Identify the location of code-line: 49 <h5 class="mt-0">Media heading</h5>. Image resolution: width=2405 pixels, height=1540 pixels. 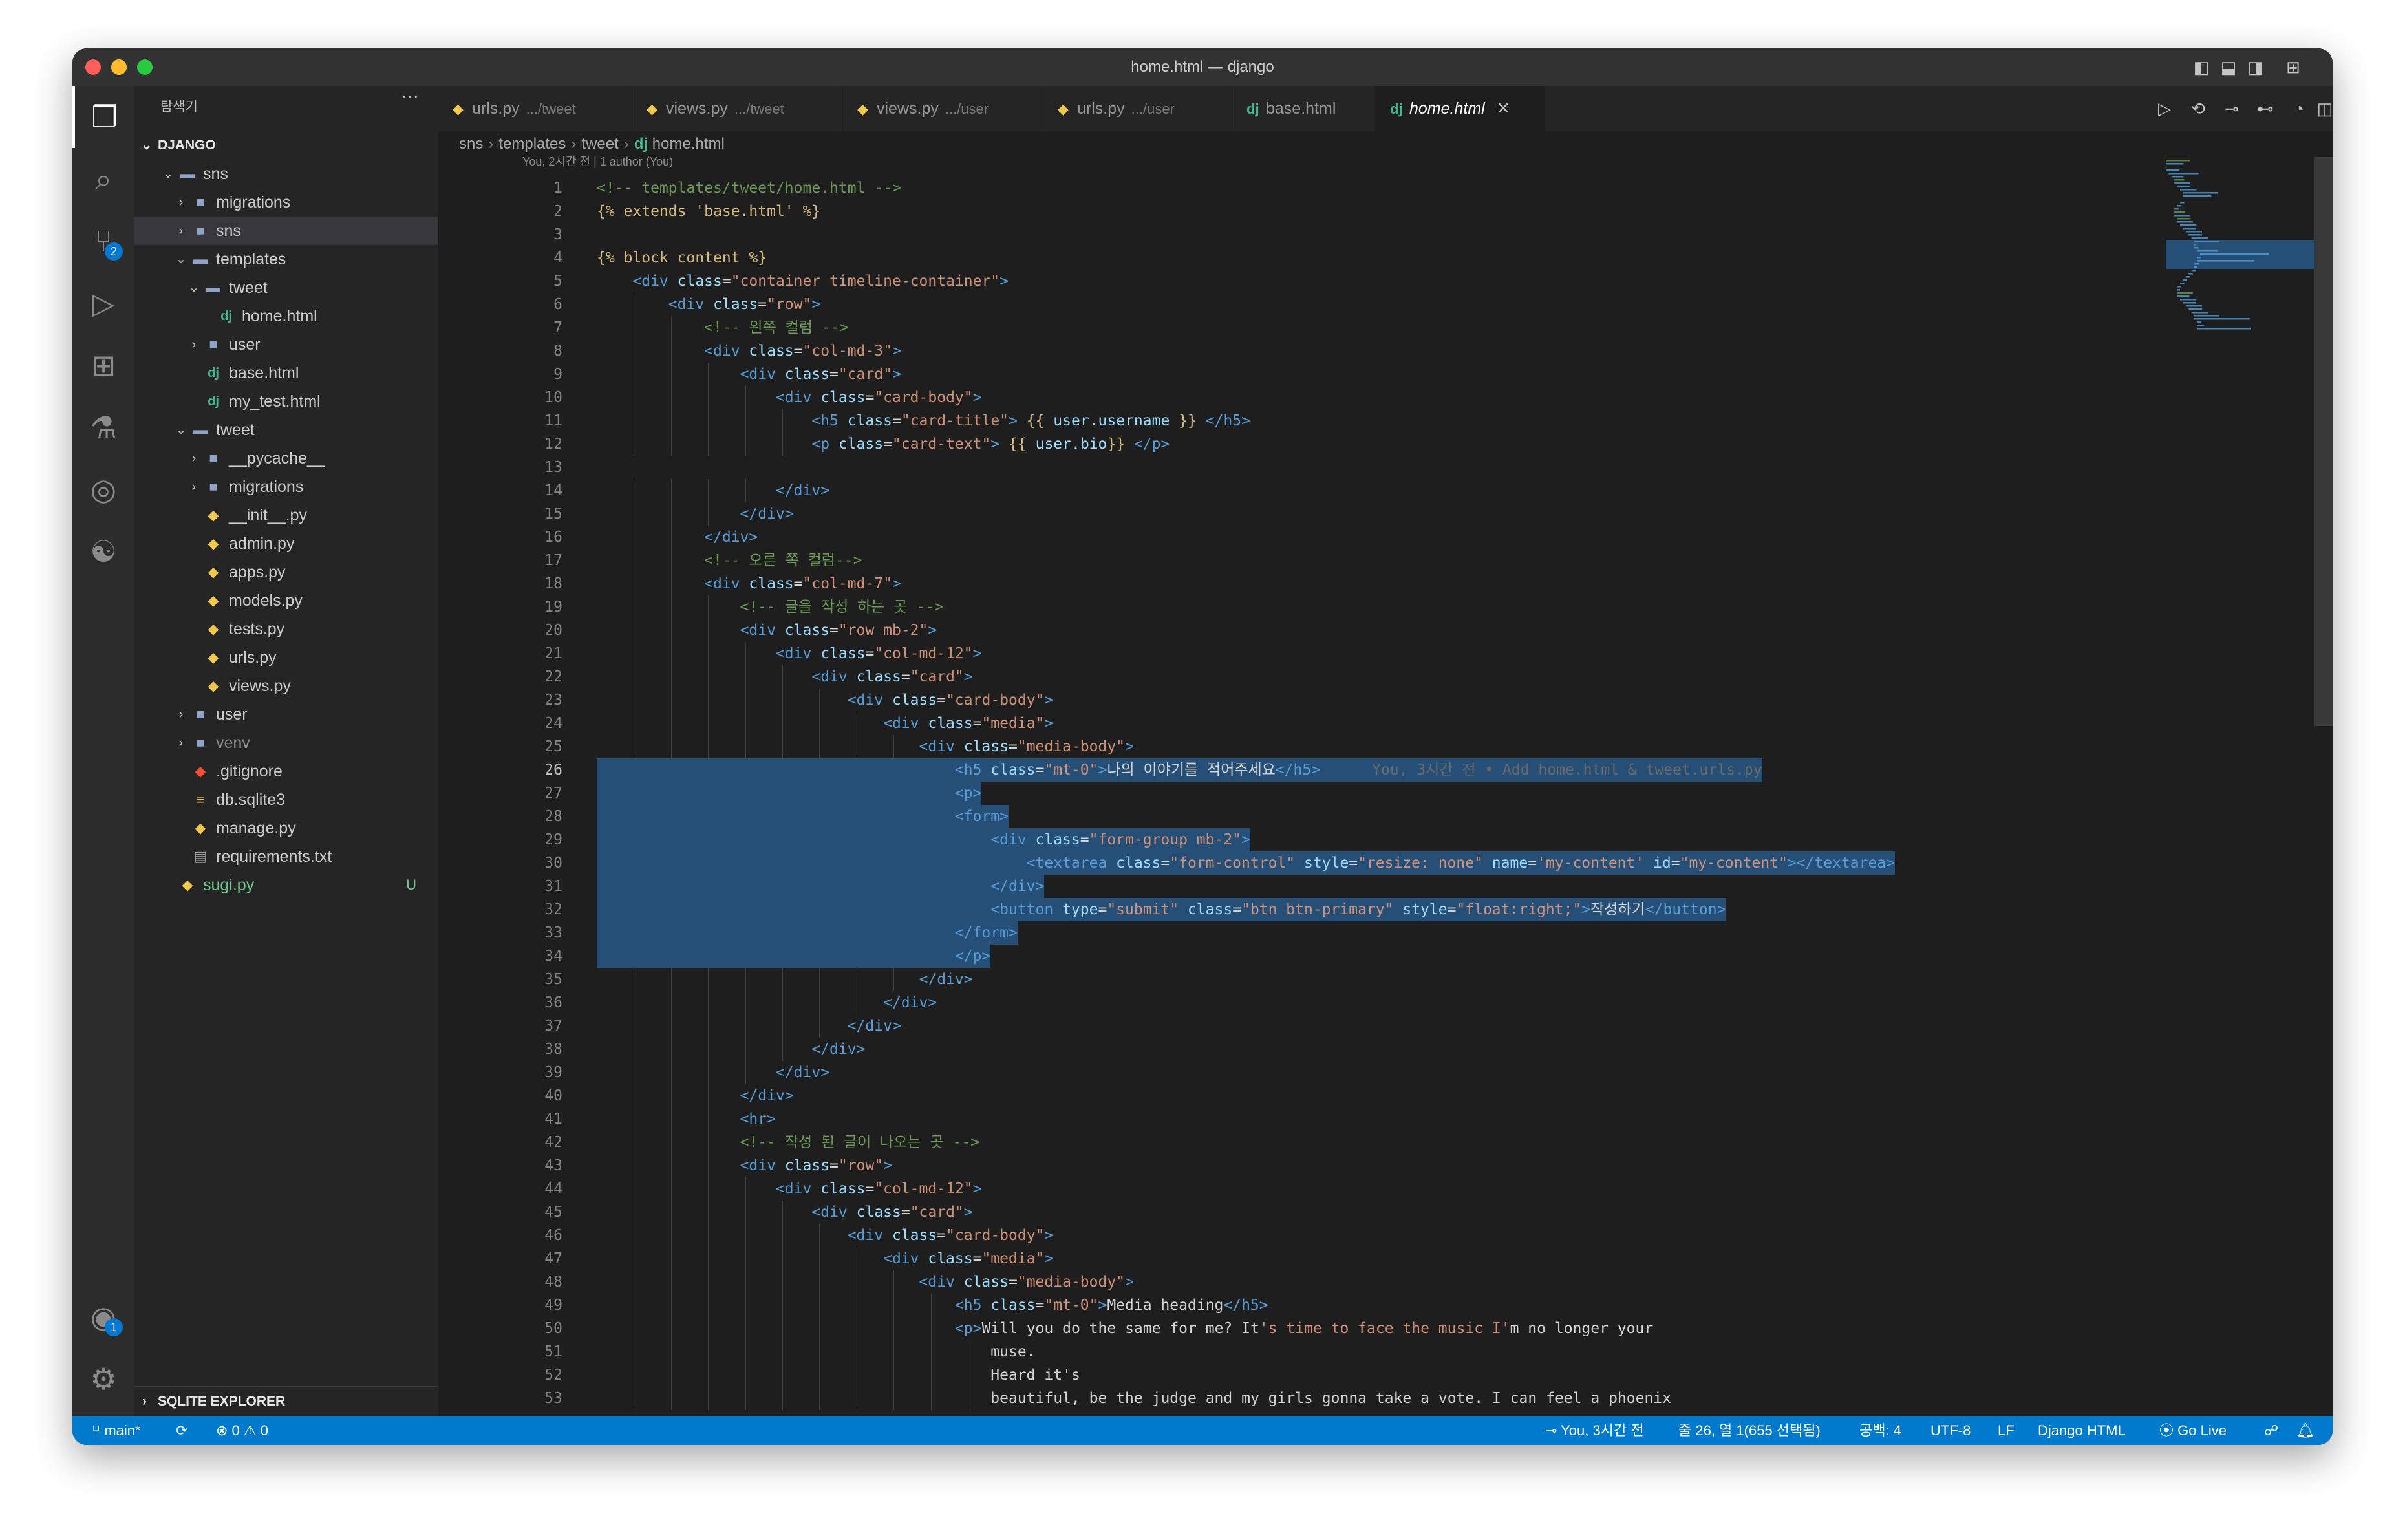
(1340, 1305).